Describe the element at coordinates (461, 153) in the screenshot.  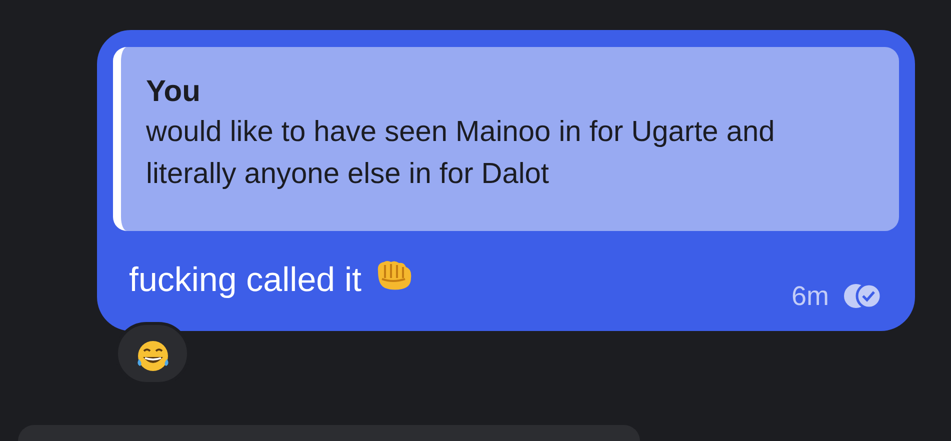
I see `quote-text: would like to have seen Mainoo in for Ugarte and literally anyone else in for Dalot` at that location.